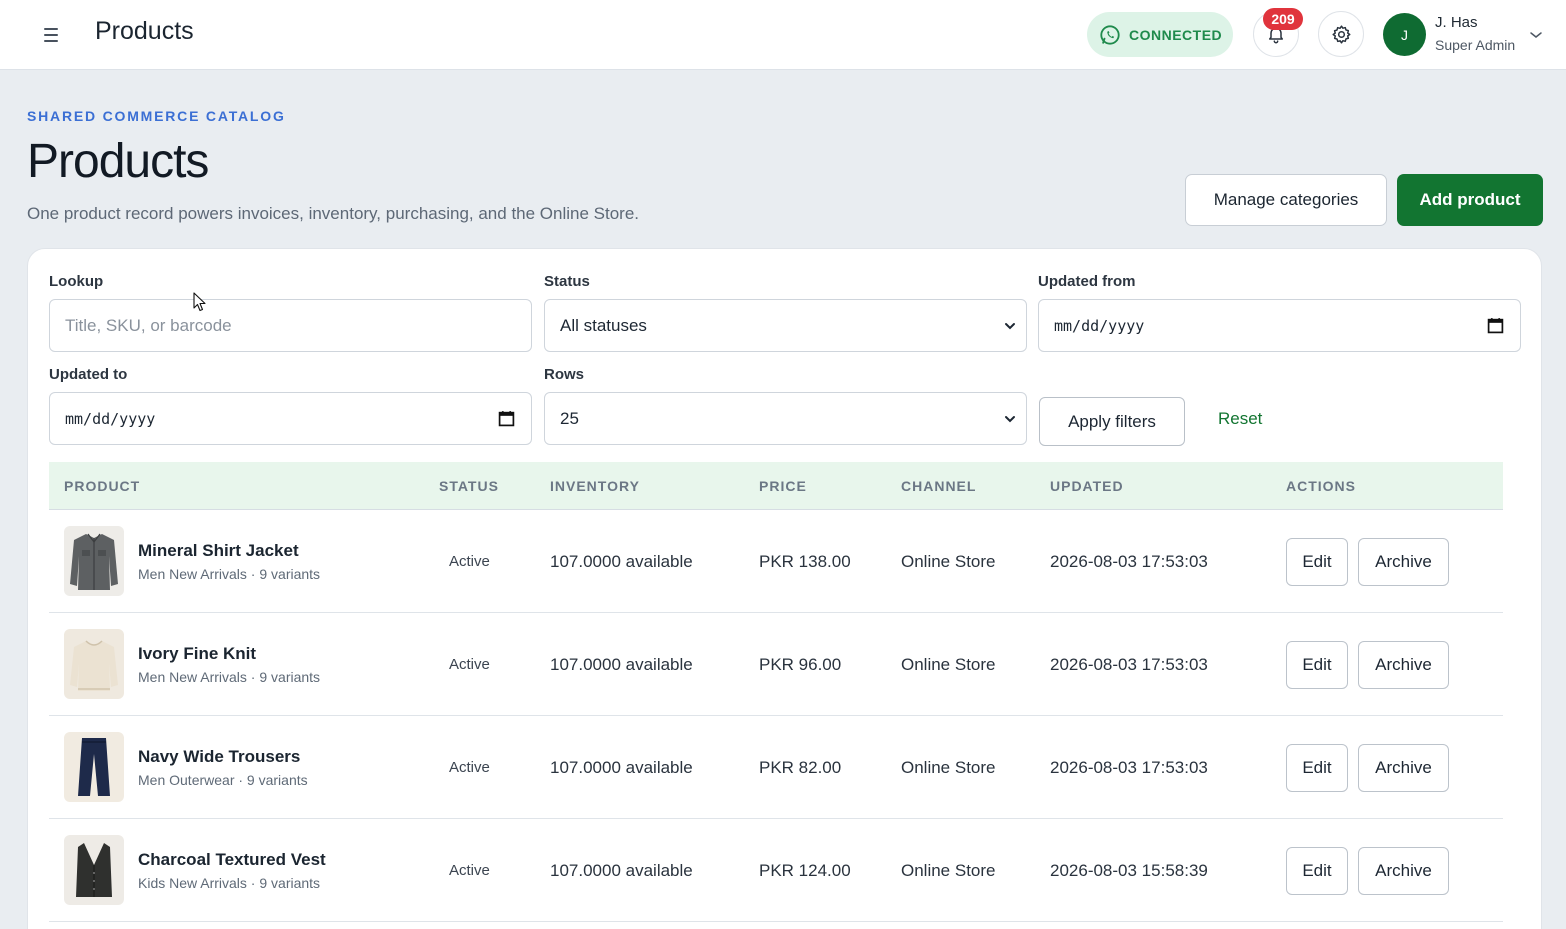 This screenshot has height=929, width=1566. Describe the element at coordinates (197, 654) in the screenshot. I see `product-title: Ivory Fine Knit` at that location.